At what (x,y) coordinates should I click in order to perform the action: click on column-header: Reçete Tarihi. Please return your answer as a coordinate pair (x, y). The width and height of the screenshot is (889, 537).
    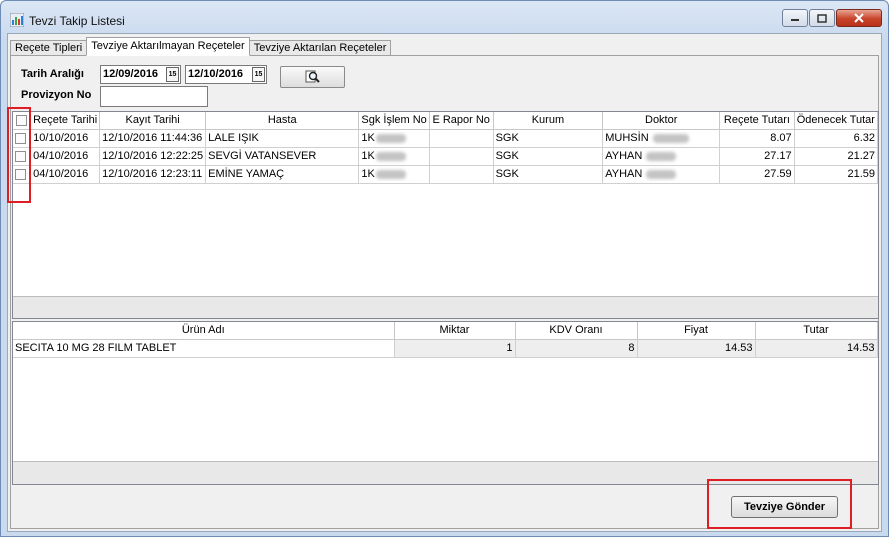
    Looking at the image, I should click on (65, 121).